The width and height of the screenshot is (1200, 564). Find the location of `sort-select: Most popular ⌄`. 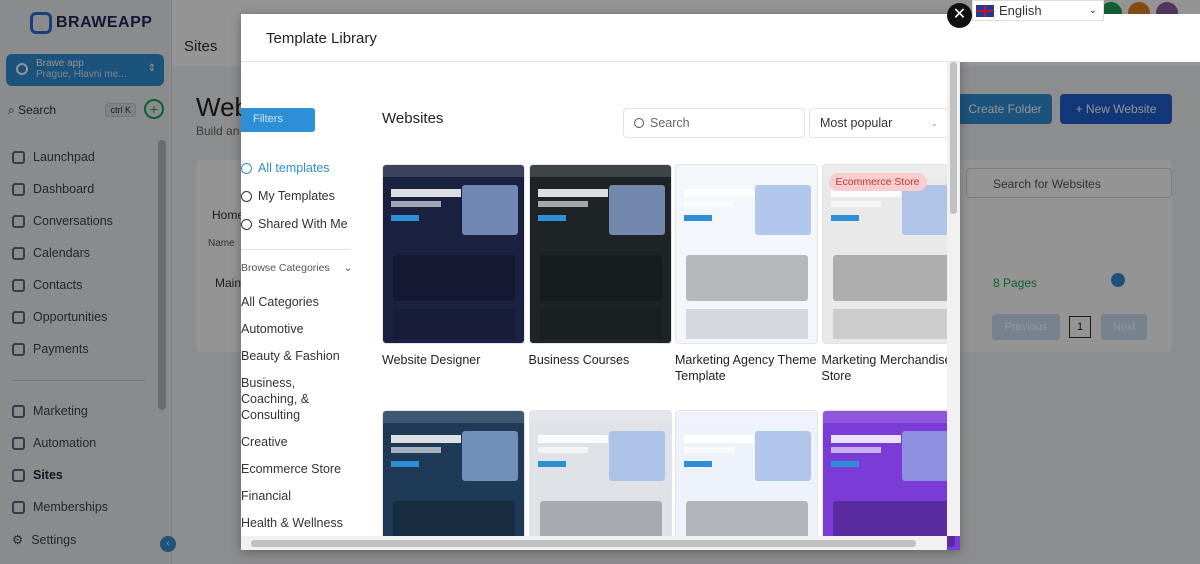

sort-select: Most popular ⌄ is located at coordinates (879, 123).